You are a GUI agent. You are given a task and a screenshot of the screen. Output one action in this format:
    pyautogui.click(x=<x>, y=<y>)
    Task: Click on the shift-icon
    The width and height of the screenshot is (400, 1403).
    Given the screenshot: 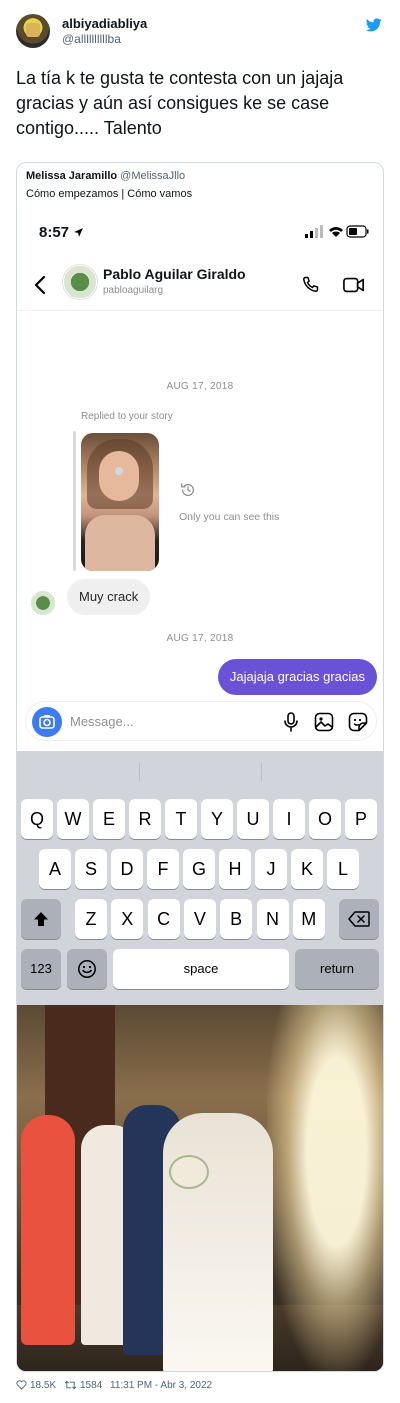 What is the action you would take?
    pyautogui.click(x=41, y=919)
    